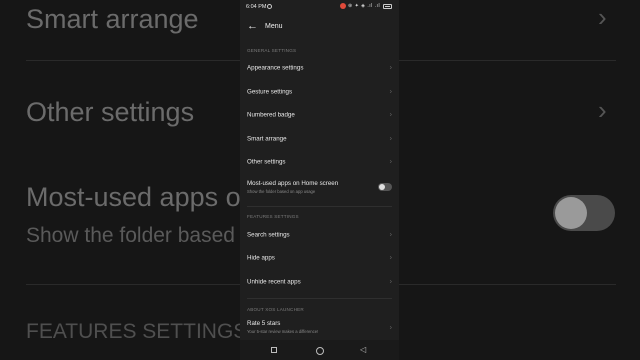 This screenshot has height=360, width=640. What do you see at coordinates (270, 92) in the screenshot?
I see `menu-item-label: Gesture settings` at bounding box center [270, 92].